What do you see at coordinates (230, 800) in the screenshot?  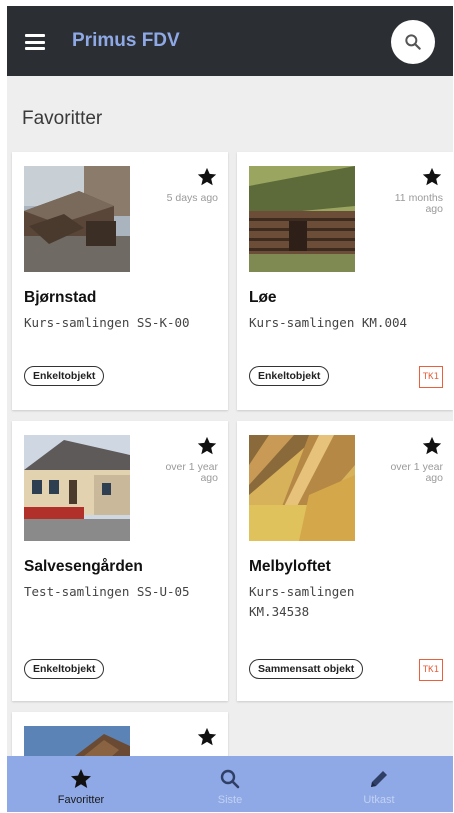 I see `nav-label: Siste` at bounding box center [230, 800].